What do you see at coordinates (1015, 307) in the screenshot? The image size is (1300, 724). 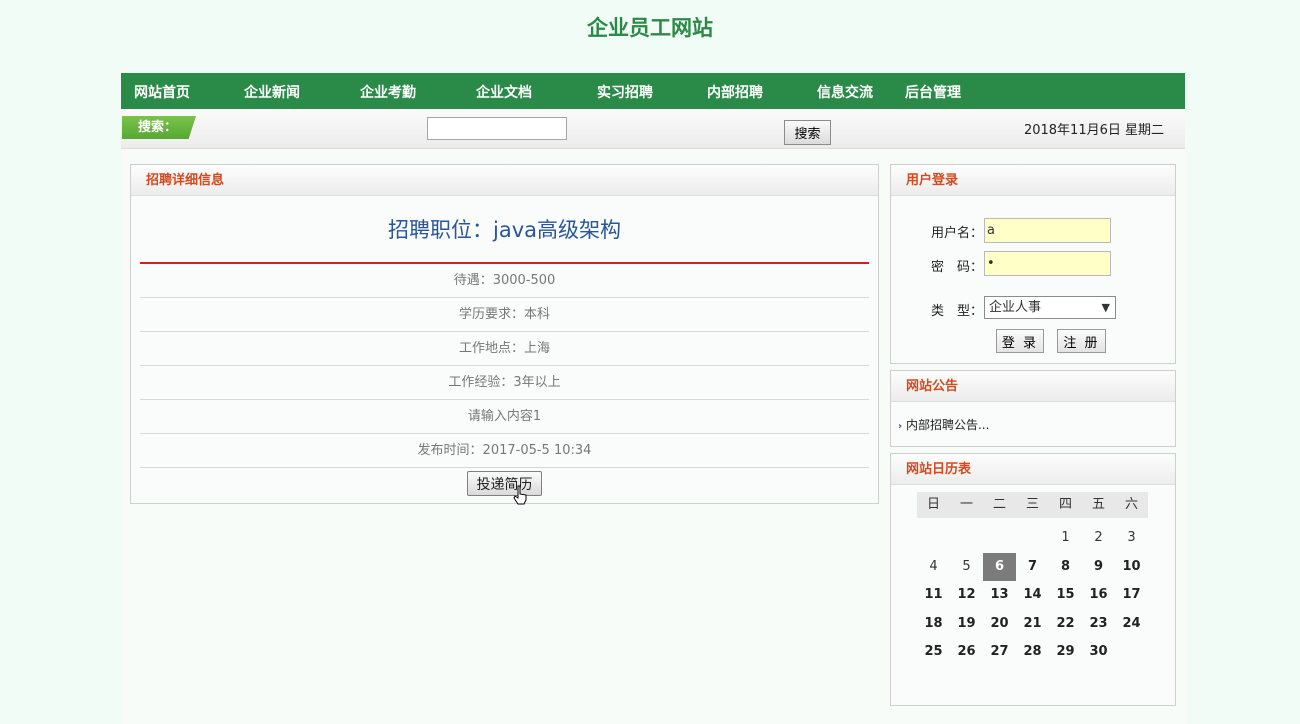 I see `user-type-value: 企业人事` at bounding box center [1015, 307].